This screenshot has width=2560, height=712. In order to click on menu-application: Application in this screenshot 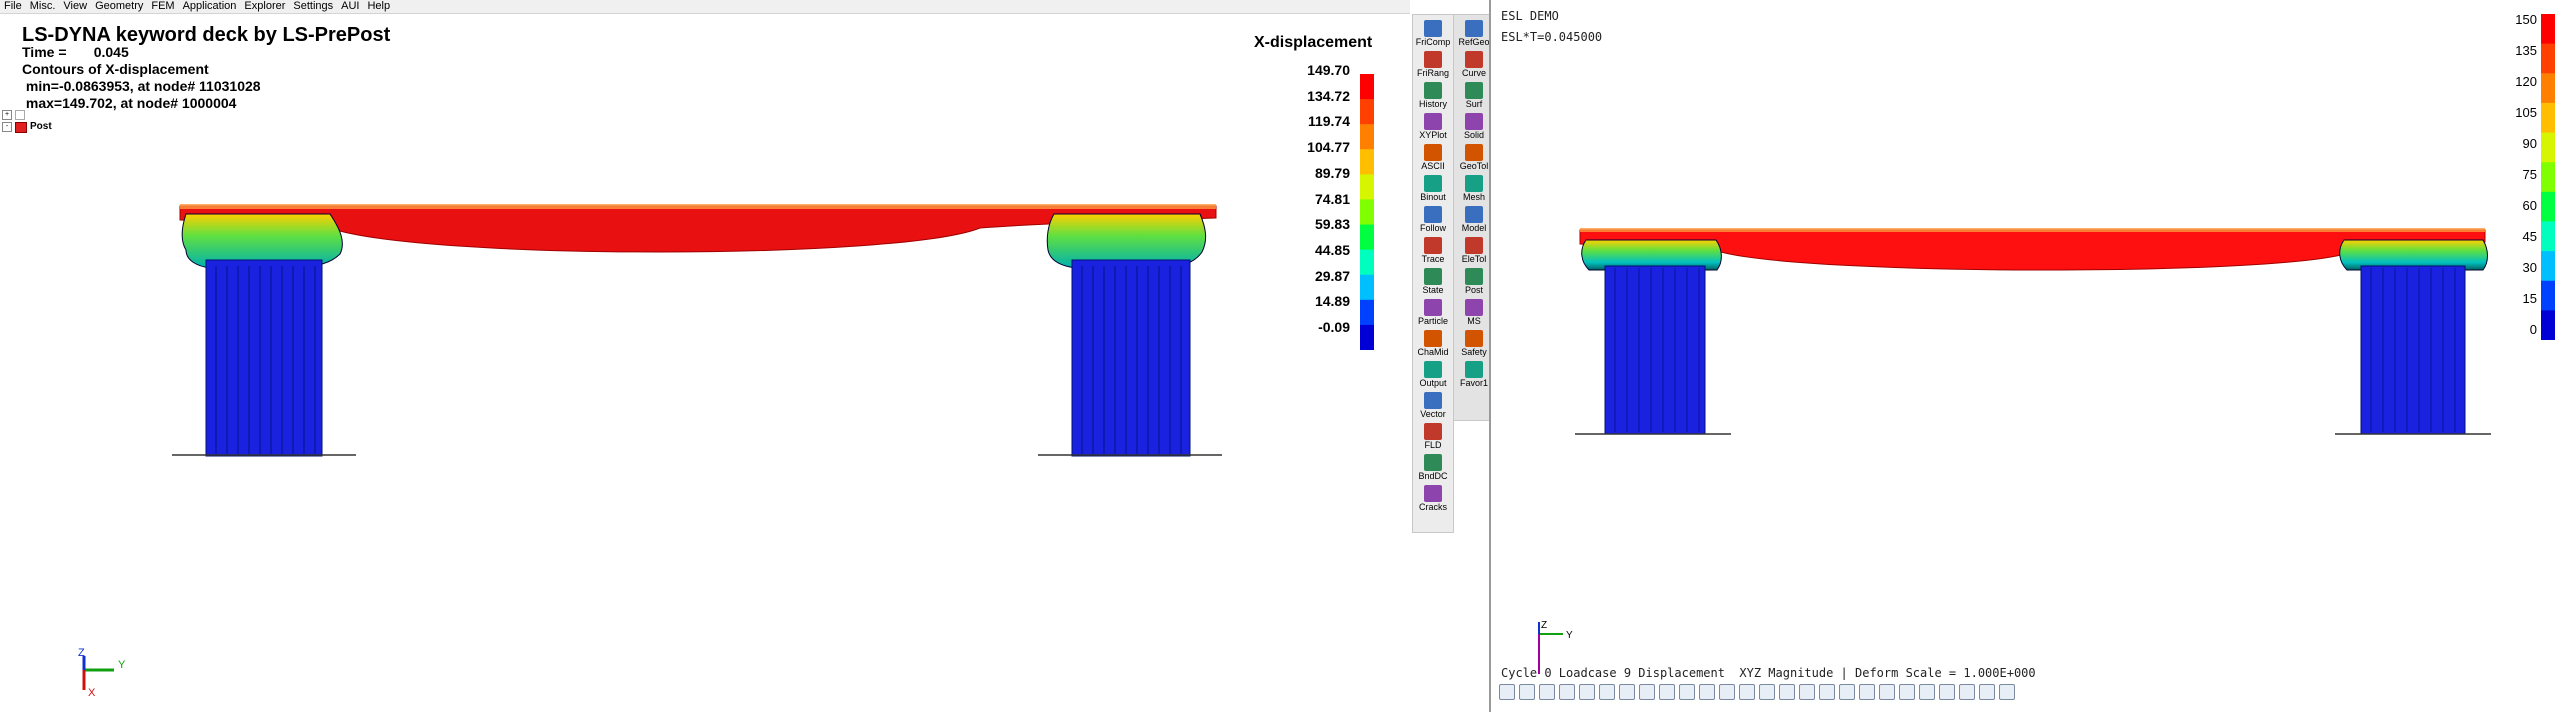, I will do `click(210, 6)`.